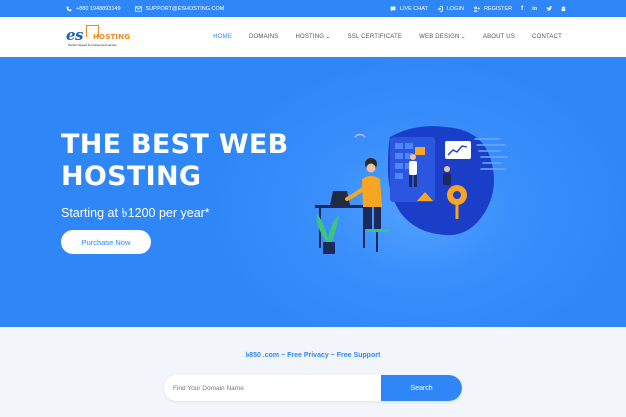  I want to click on logo-es-text: es, so click(75, 35).